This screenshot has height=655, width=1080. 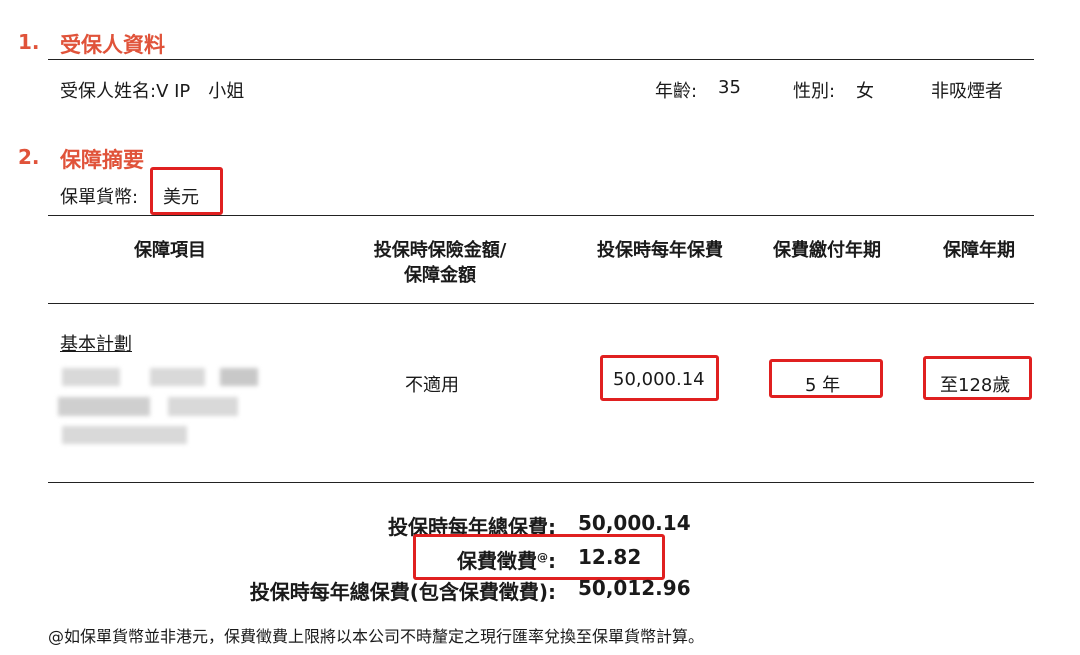 I want to click on section1-divider, so click(x=541, y=59).